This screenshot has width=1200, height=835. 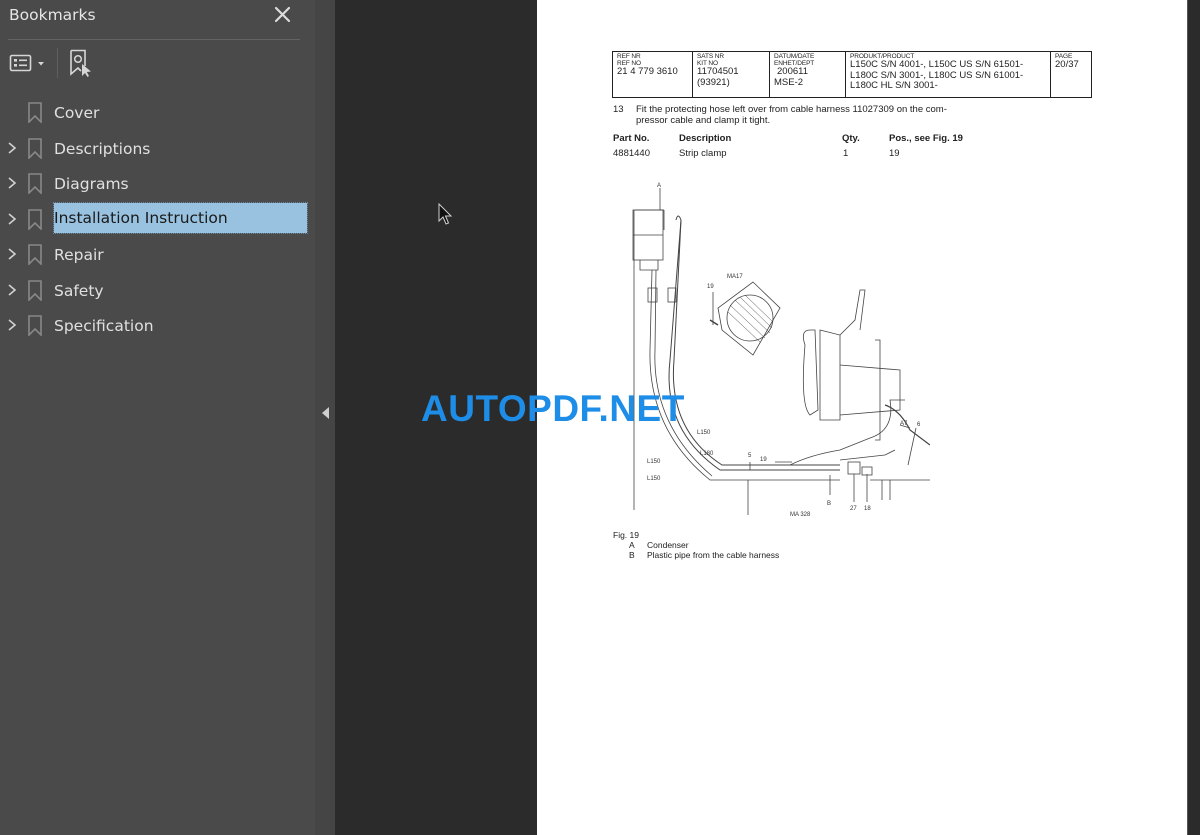 I want to click on step-text-line2: pressor cable and clamp it tight., so click(x=703, y=120).